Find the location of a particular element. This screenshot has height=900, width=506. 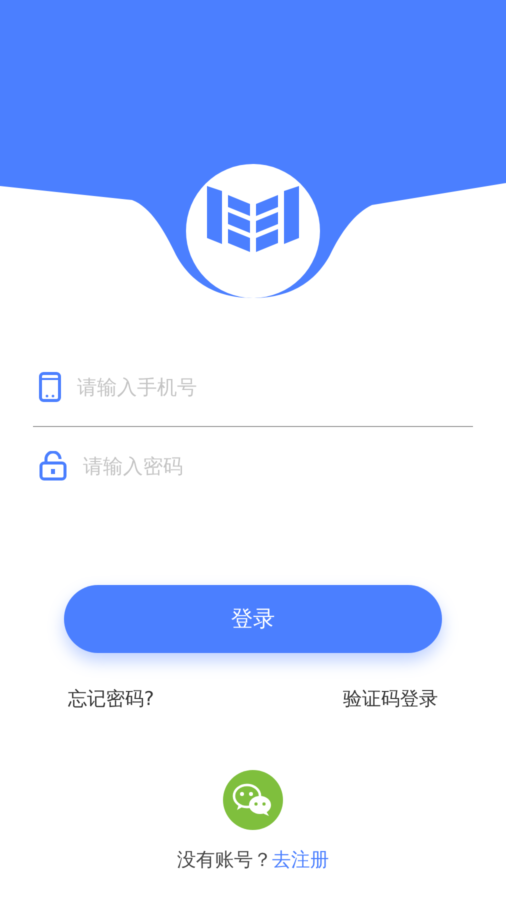

sms-login-link: 验证码登录 is located at coordinates (390, 699).